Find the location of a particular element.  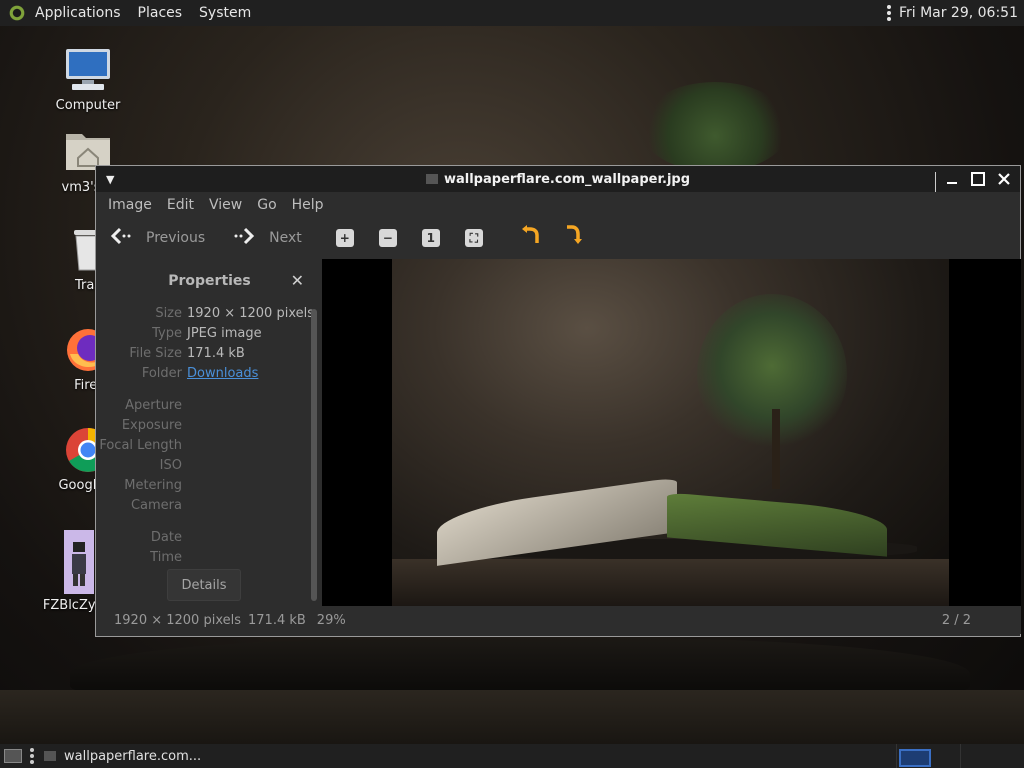

window-titlebar: ▼ wallpaperflare.com_wallpaper.jpg is located at coordinates (558, 179).